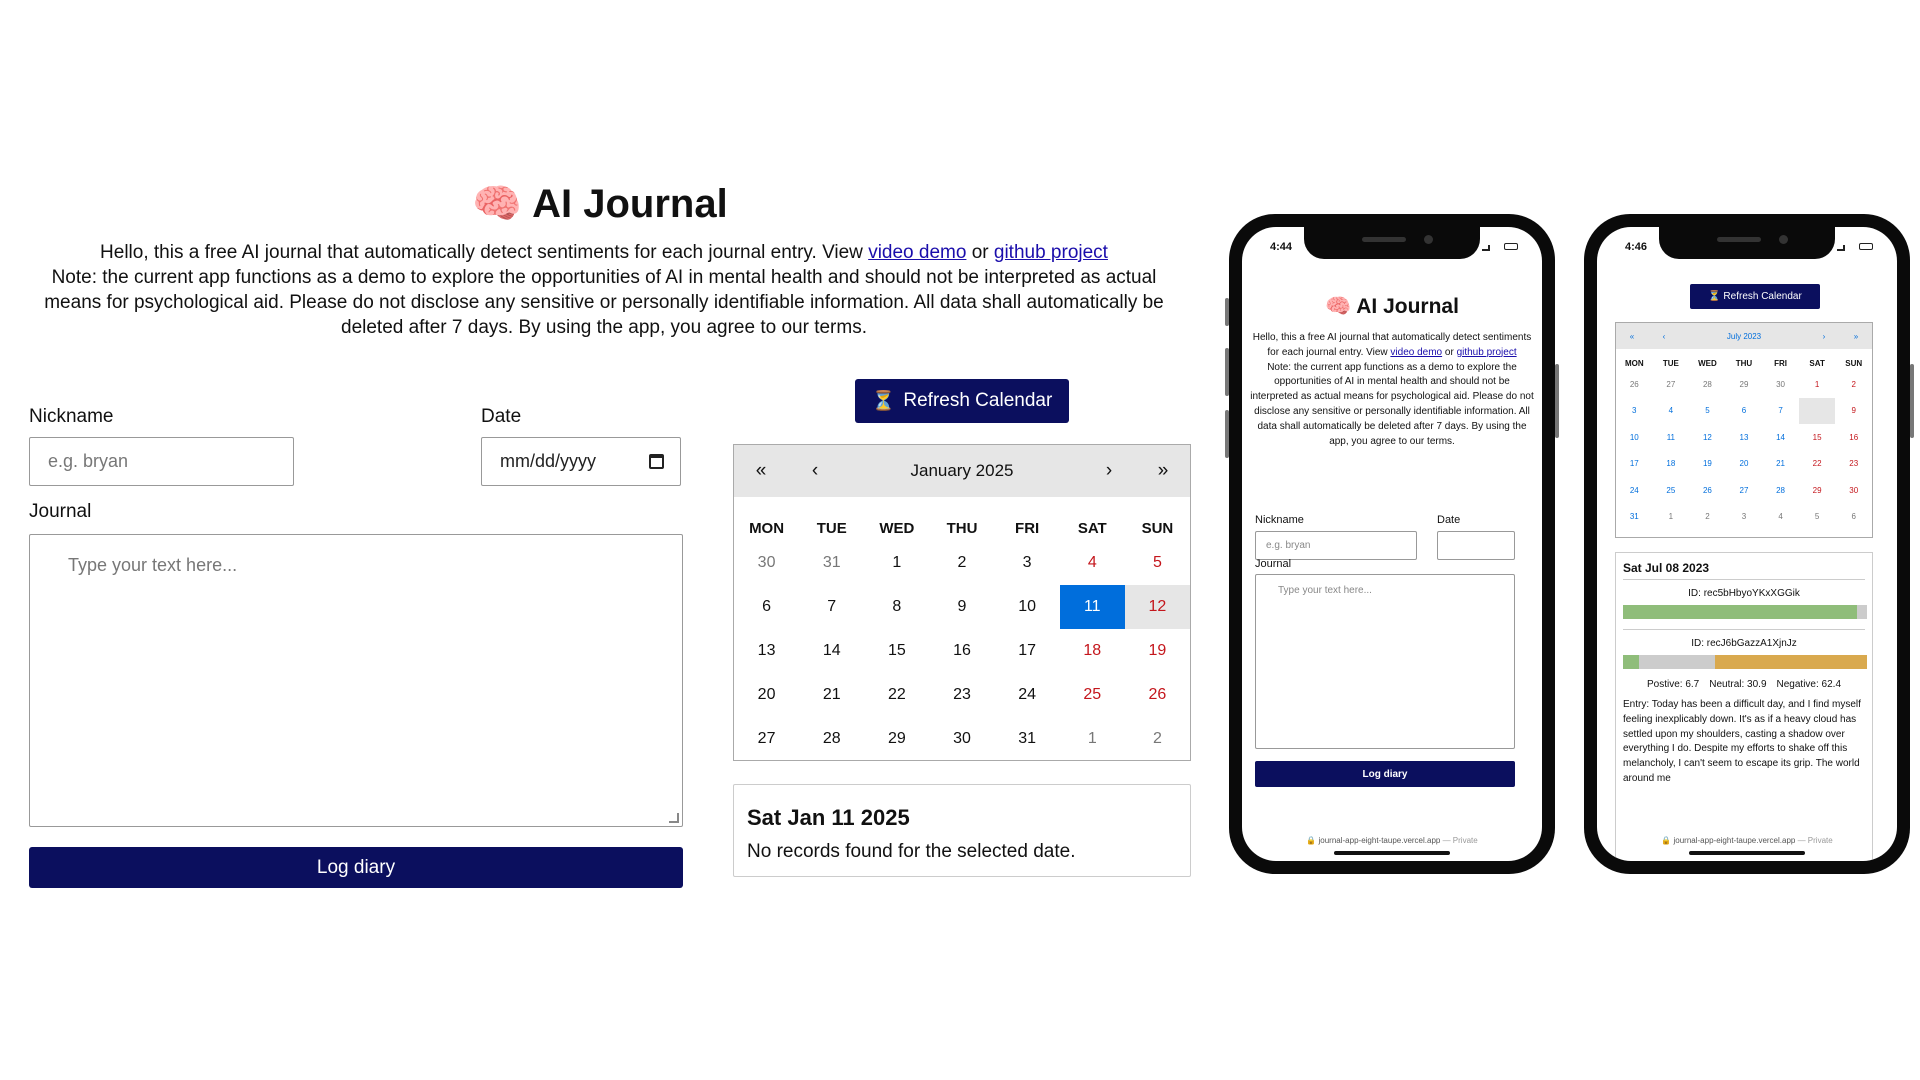 The height and width of the screenshot is (1080, 1920). Describe the element at coordinates (674, 818) in the screenshot. I see `resize-handle-icon` at that location.